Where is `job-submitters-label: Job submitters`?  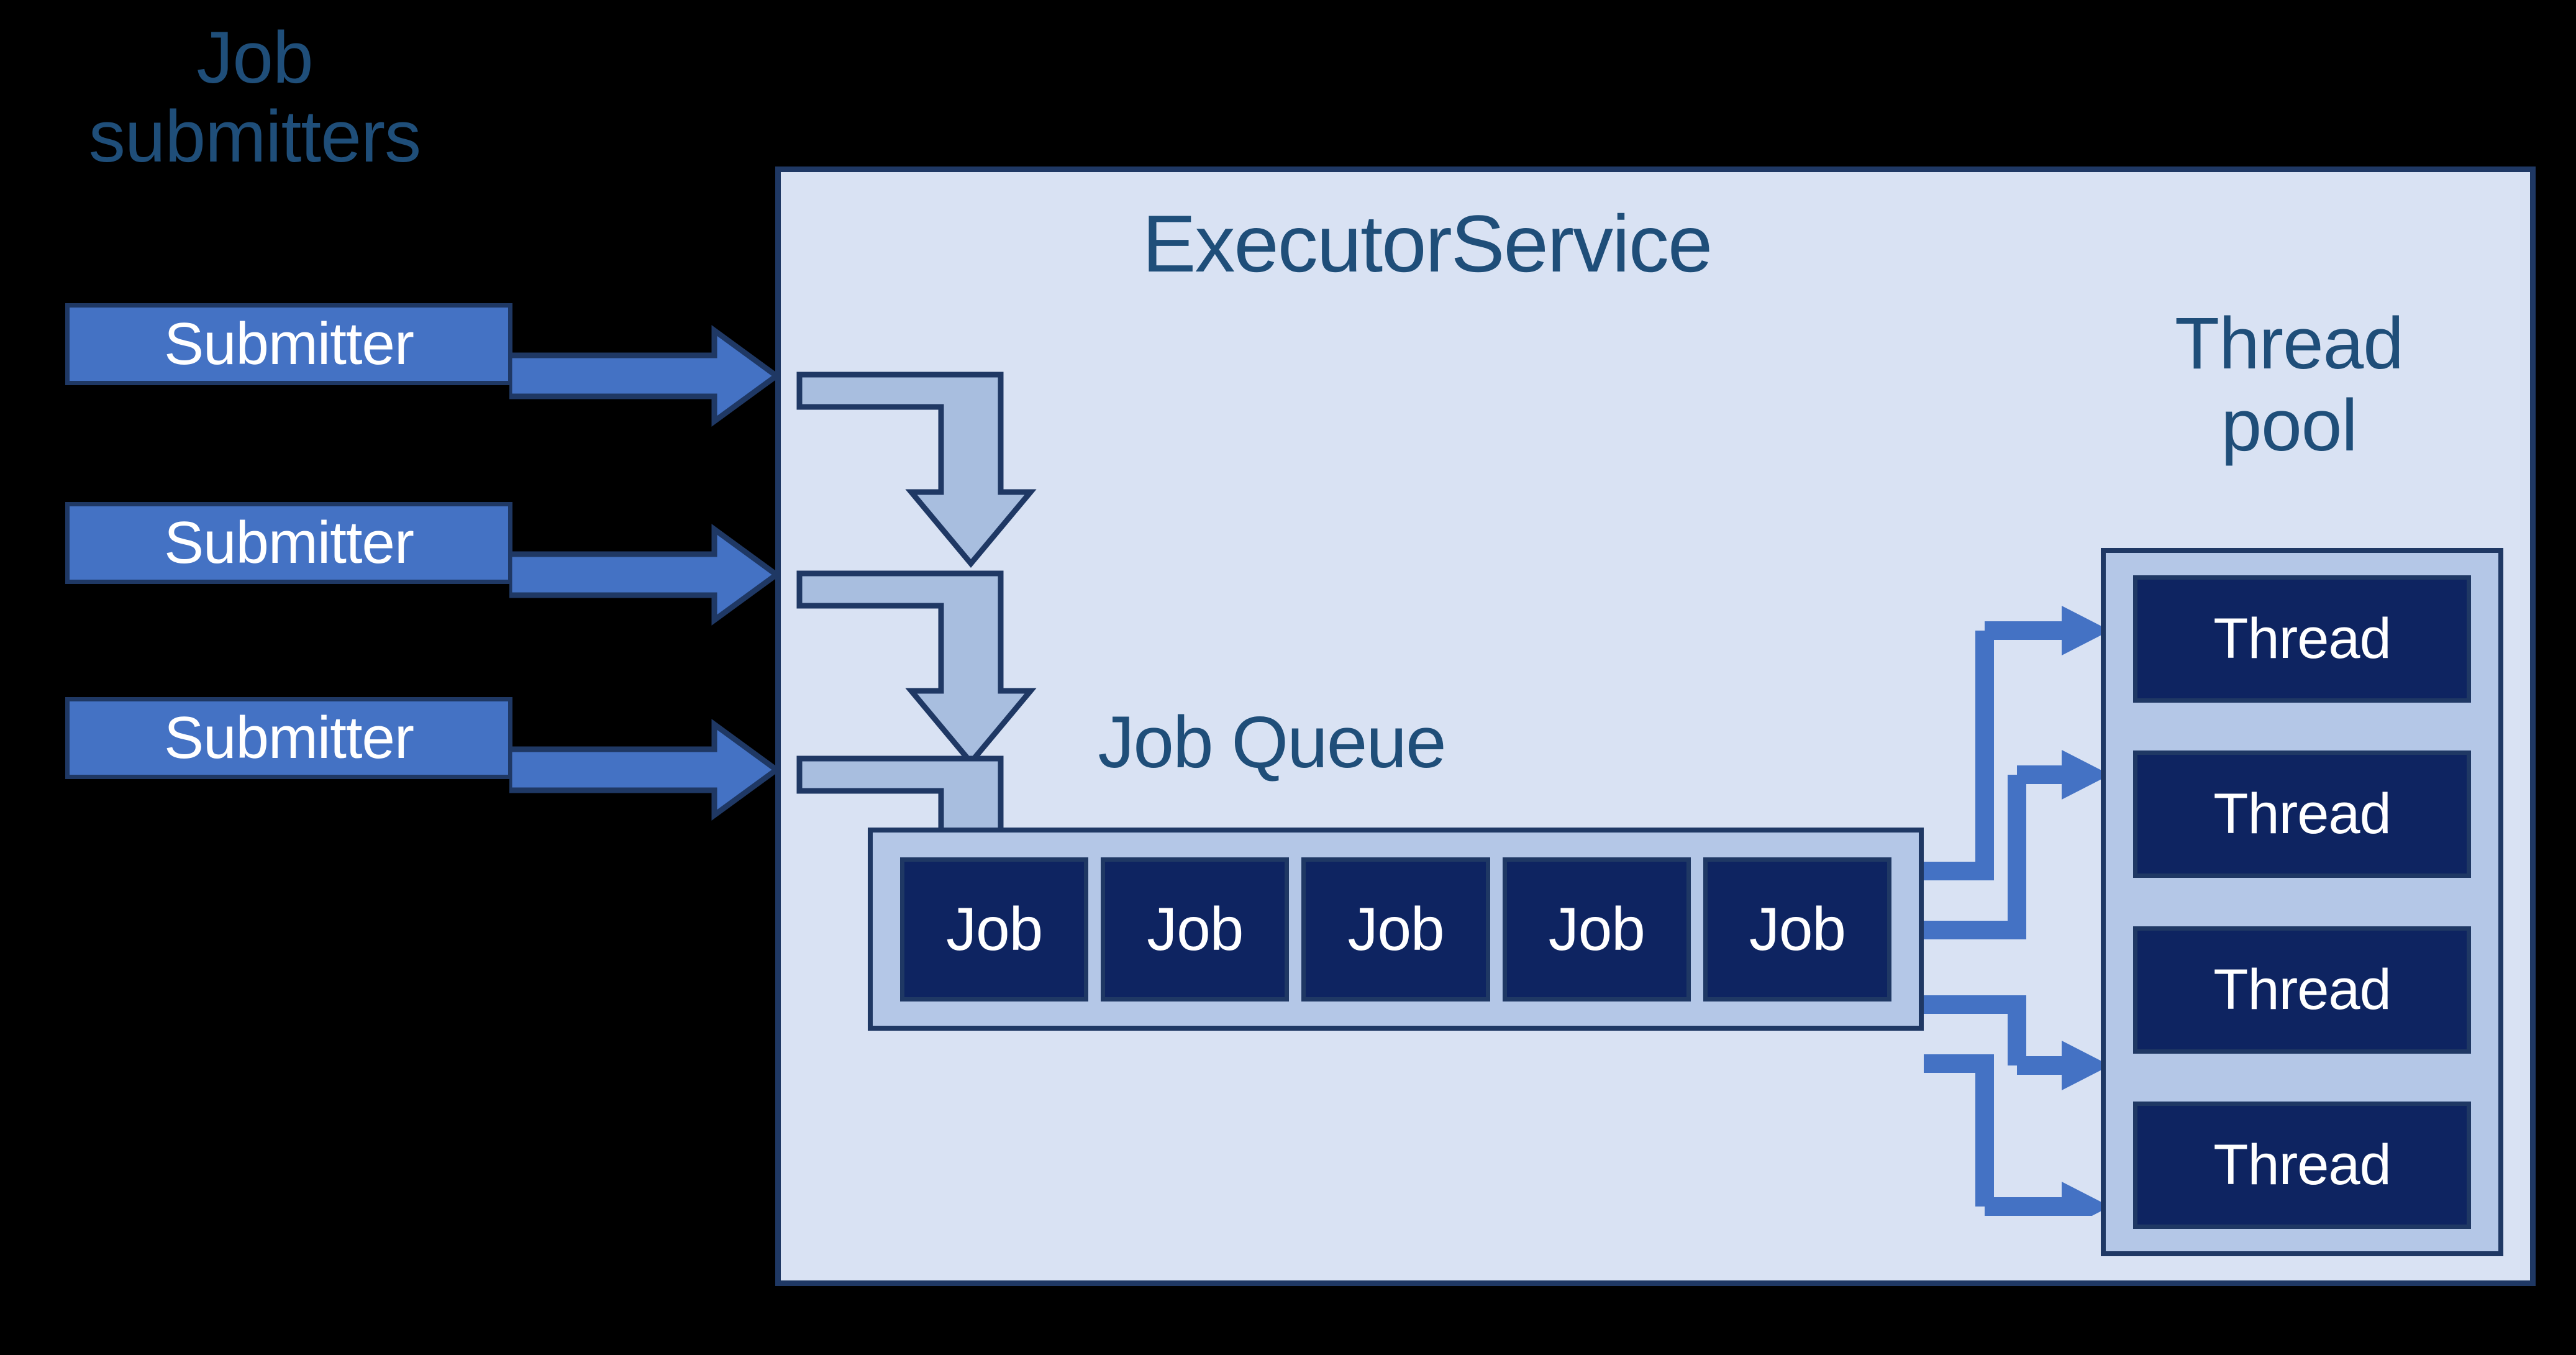
job-submitters-label: Job submitters is located at coordinates (254, 97).